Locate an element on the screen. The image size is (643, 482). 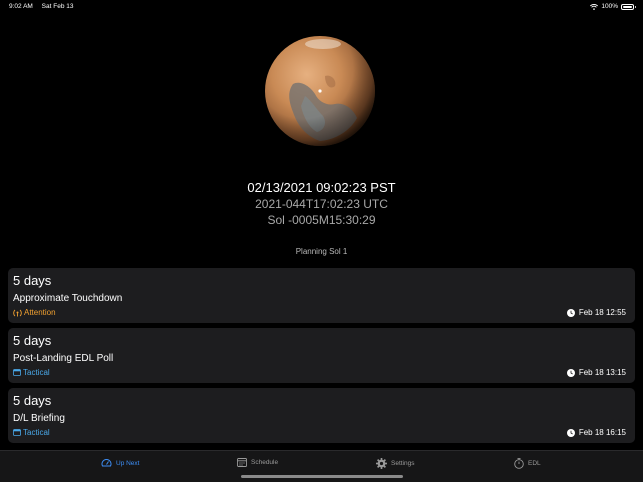
gear-icon is located at coordinates (381, 463).